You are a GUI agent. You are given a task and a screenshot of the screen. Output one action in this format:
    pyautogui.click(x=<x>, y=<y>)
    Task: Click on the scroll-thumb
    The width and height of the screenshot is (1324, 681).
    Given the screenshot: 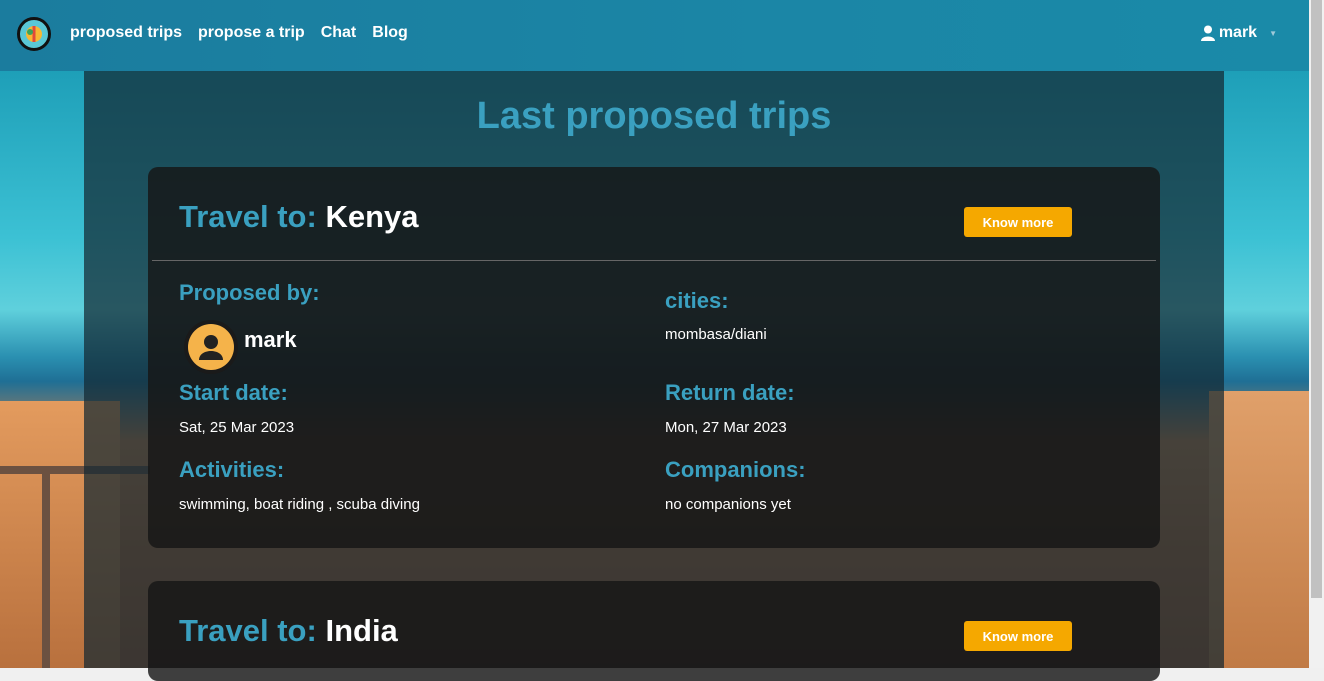 What is the action you would take?
    pyautogui.click(x=1316, y=299)
    